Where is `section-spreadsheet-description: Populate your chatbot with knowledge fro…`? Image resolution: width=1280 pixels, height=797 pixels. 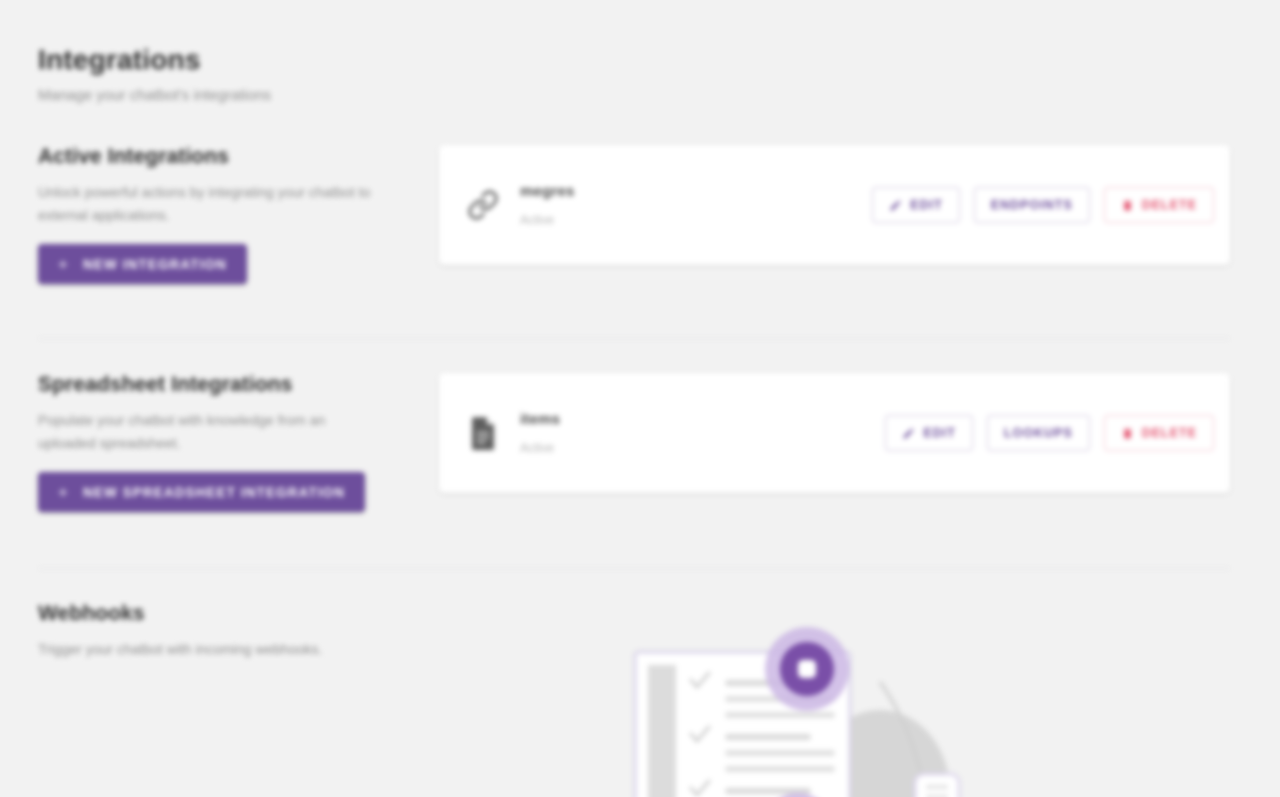 section-spreadsheet-description: Populate your chatbot with knowledge fro… is located at coordinates (182, 431).